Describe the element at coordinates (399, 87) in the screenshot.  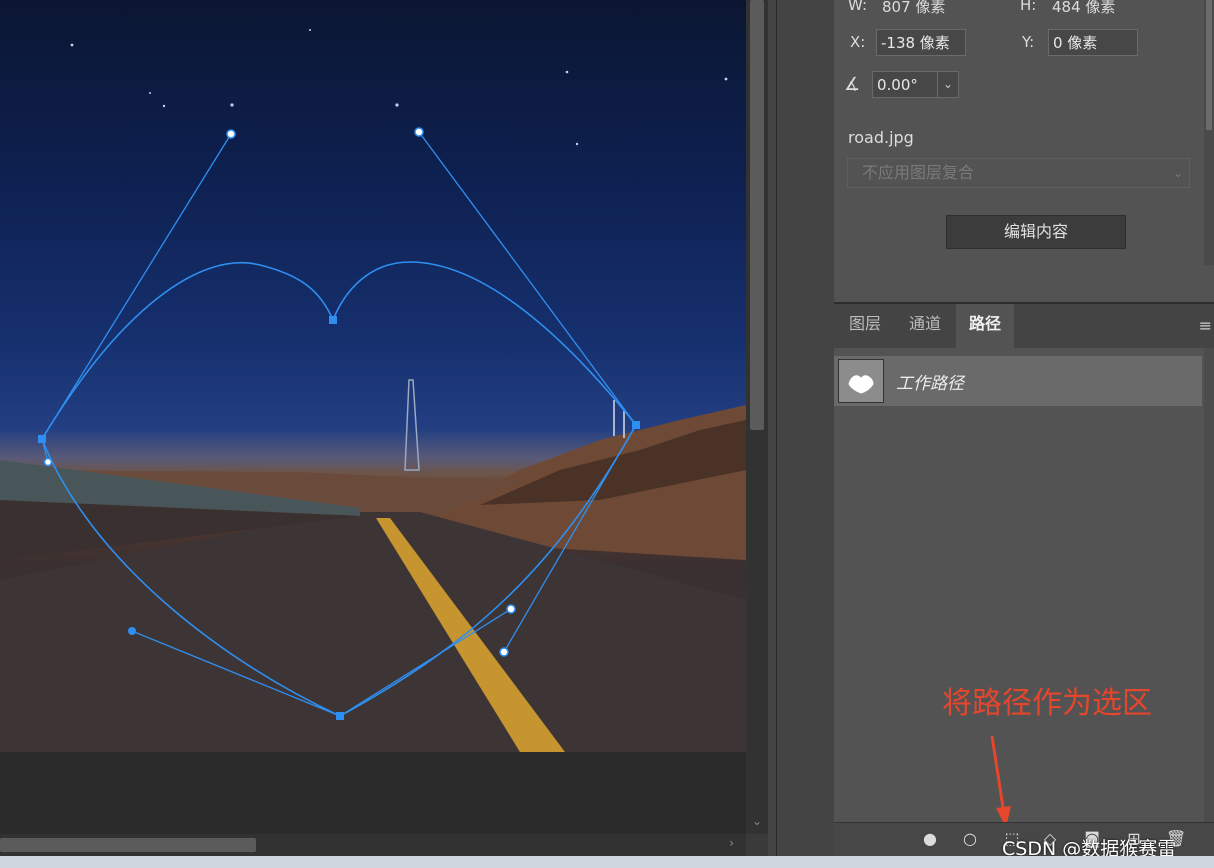
I see `stars` at that location.